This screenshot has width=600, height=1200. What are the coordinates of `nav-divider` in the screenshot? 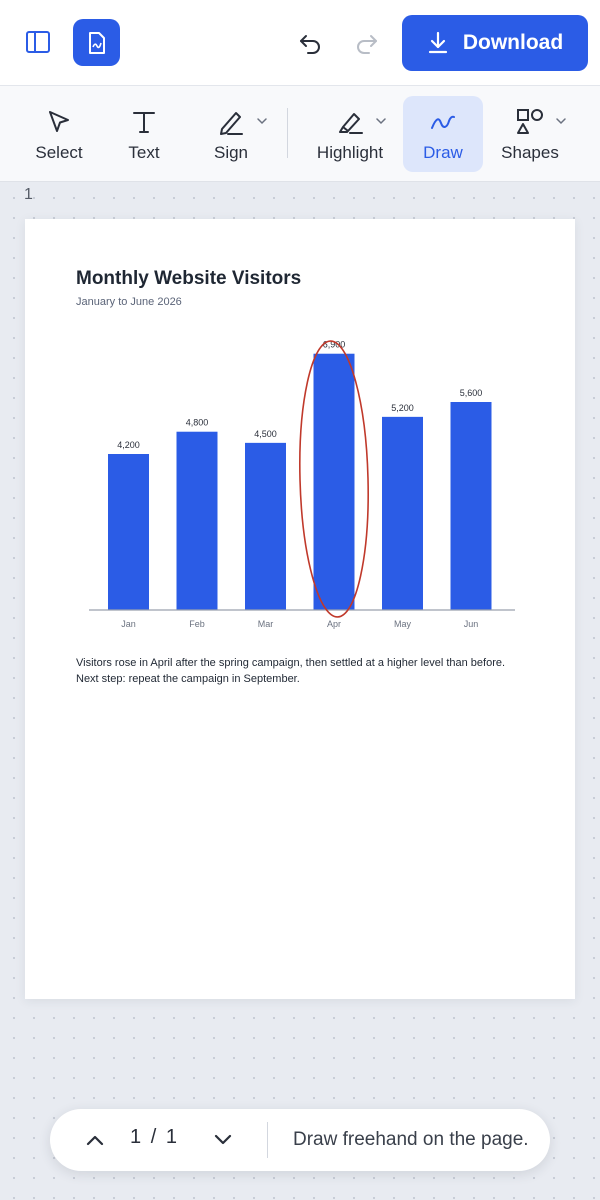 It's located at (267, 1140).